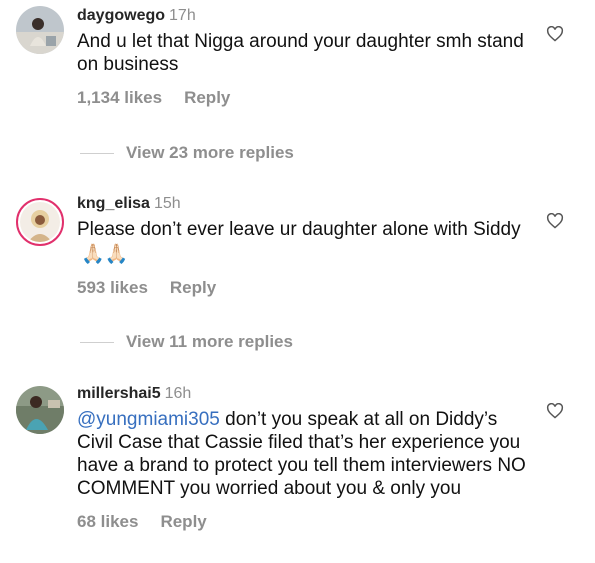 This screenshot has width=595, height=563. I want to click on likes-count: 593 likes, so click(112, 287).